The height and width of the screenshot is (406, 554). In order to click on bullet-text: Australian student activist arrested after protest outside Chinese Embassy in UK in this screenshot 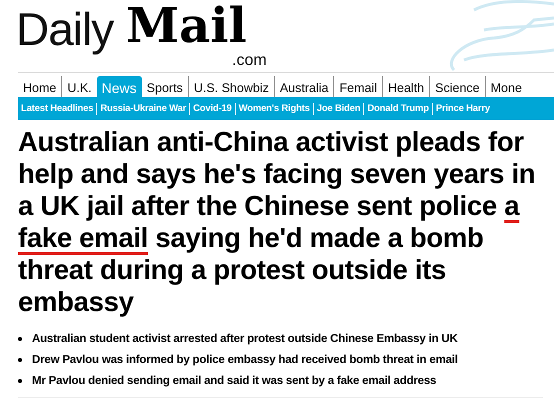, I will do `click(245, 338)`.